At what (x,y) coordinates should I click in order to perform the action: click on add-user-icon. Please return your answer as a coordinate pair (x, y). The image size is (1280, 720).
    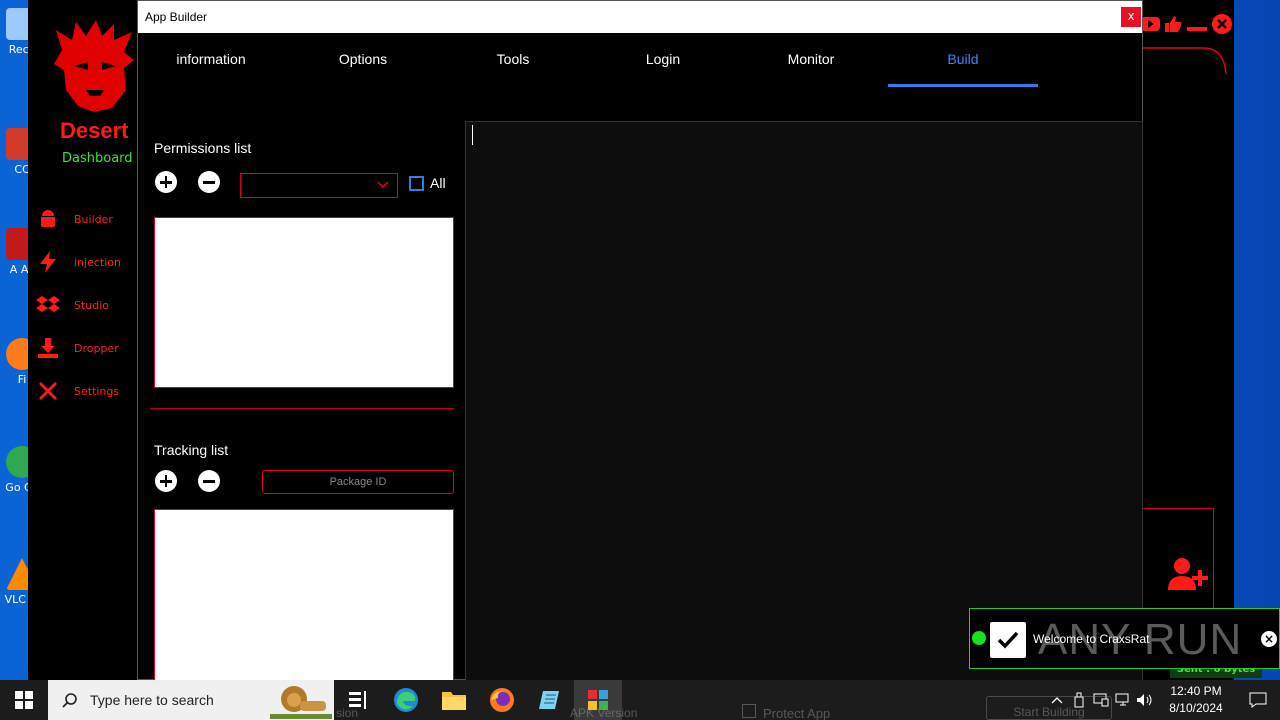
    Looking at the image, I should click on (1188, 574).